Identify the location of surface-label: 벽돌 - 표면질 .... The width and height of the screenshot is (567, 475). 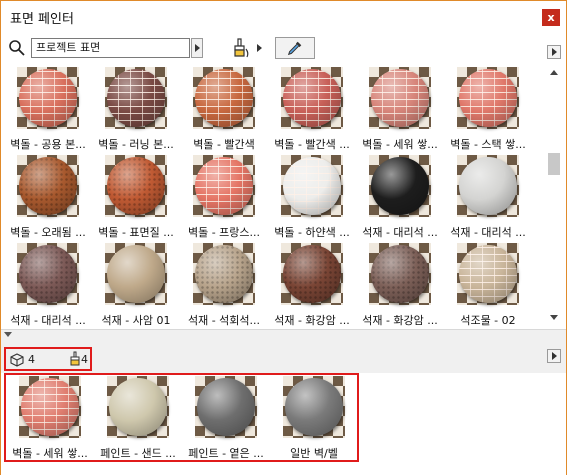
(136, 232).